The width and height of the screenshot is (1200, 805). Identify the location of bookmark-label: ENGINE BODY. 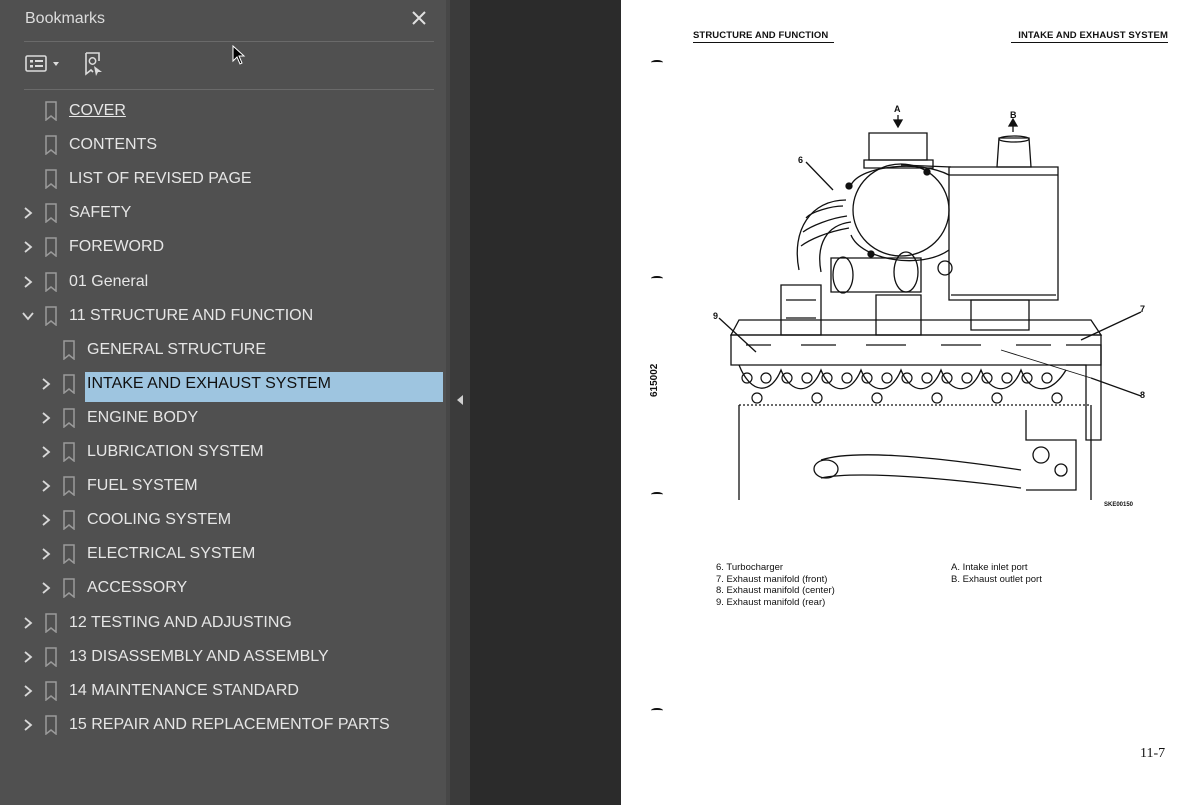
(143, 417).